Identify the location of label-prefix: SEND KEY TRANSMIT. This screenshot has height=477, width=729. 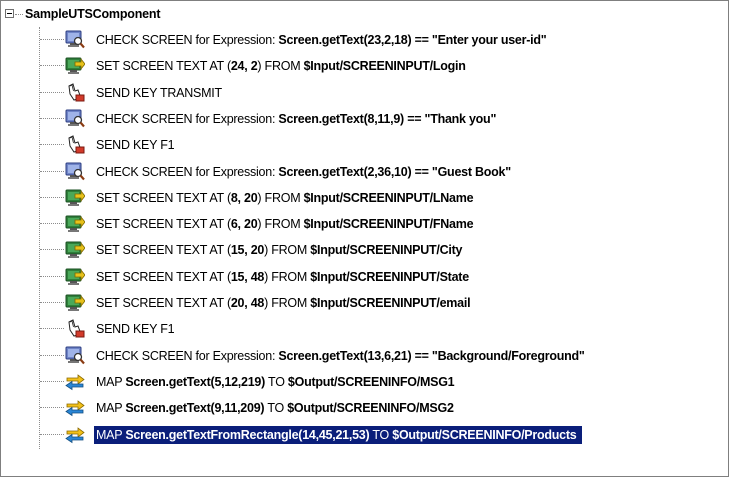
(159, 92).